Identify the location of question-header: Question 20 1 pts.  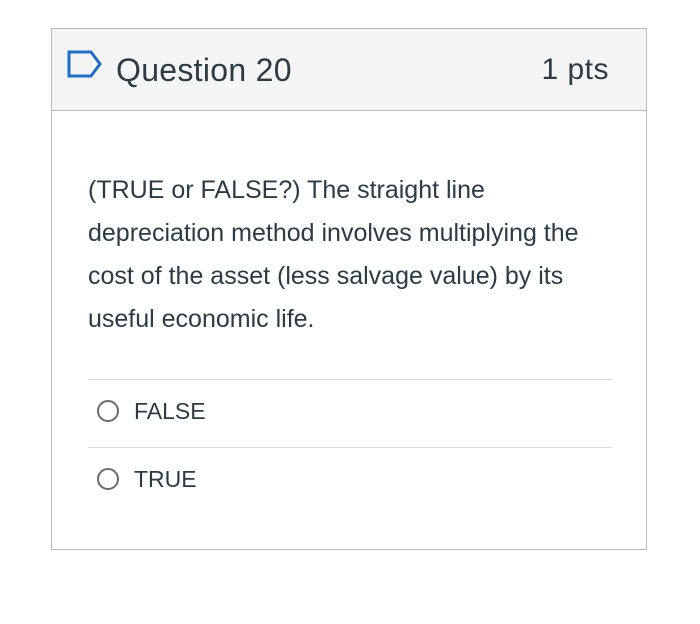
(349, 70).